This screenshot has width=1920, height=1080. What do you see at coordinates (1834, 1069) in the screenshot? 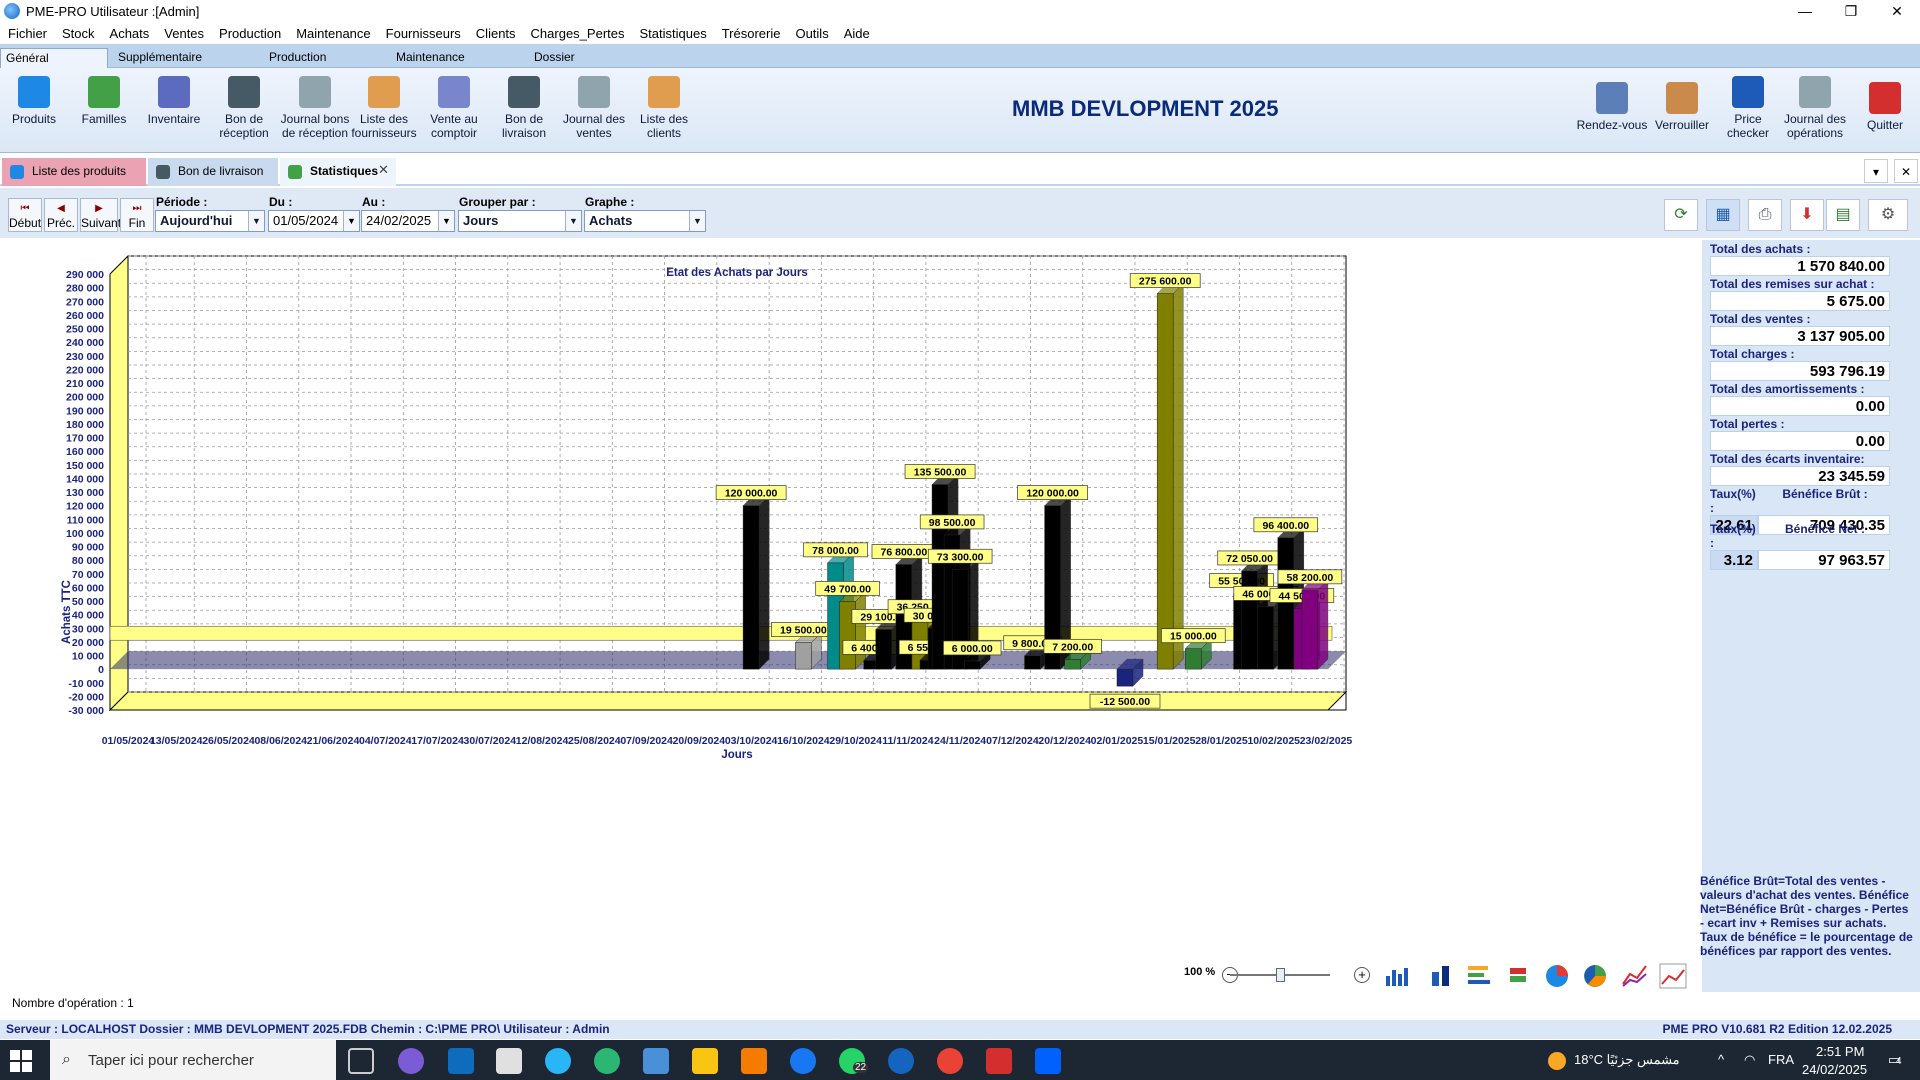
I see `clock-date: 24/02/2025` at bounding box center [1834, 1069].